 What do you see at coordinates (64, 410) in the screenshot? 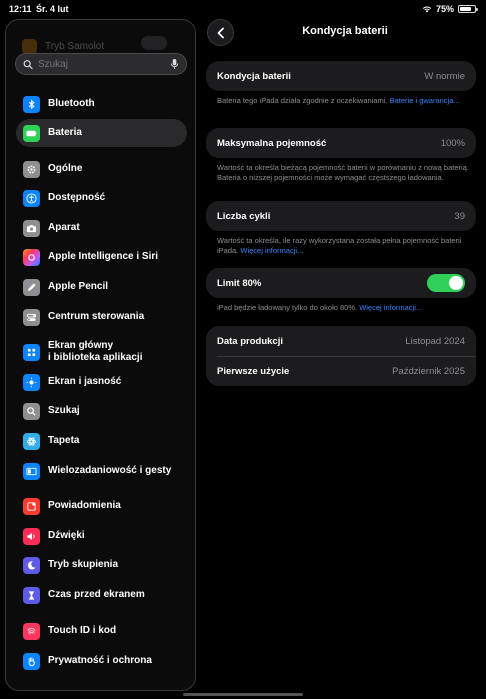
I see `sidebar-item-label: Szukaj` at bounding box center [64, 410].